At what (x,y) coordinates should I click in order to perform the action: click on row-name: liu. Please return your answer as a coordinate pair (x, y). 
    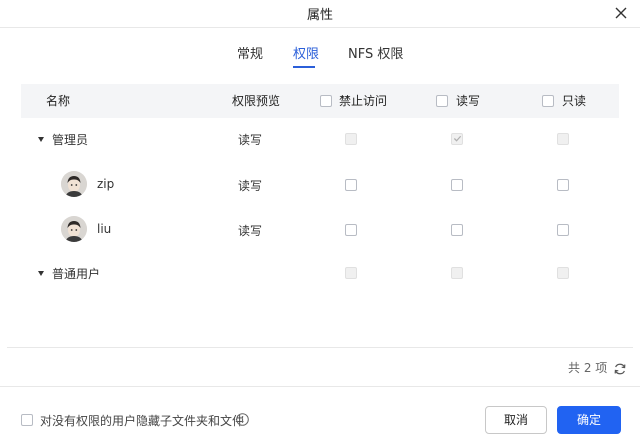
    Looking at the image, I should click on (104, 229).